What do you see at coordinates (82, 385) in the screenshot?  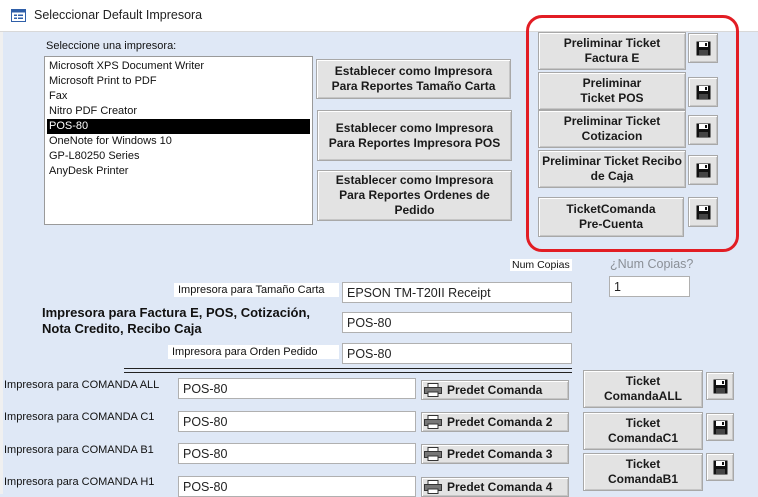 I see `comanda-all-label: Impresora para COMANDA ALL` at bounding box center [82, 385].